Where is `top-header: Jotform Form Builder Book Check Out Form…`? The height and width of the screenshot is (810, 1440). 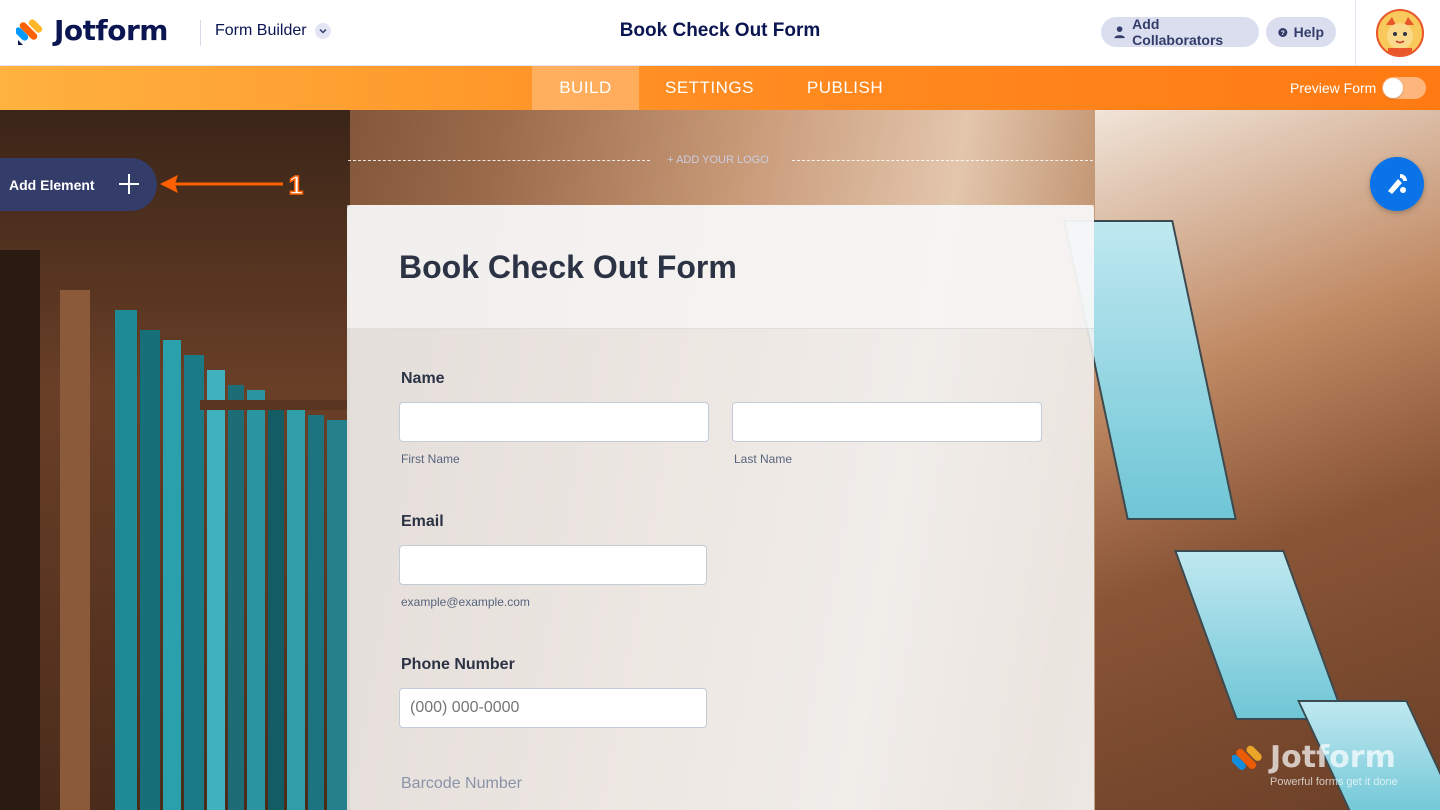
top-header: Jotform Form Builder Book Check Out Form… is located at coordinates (720, 33).